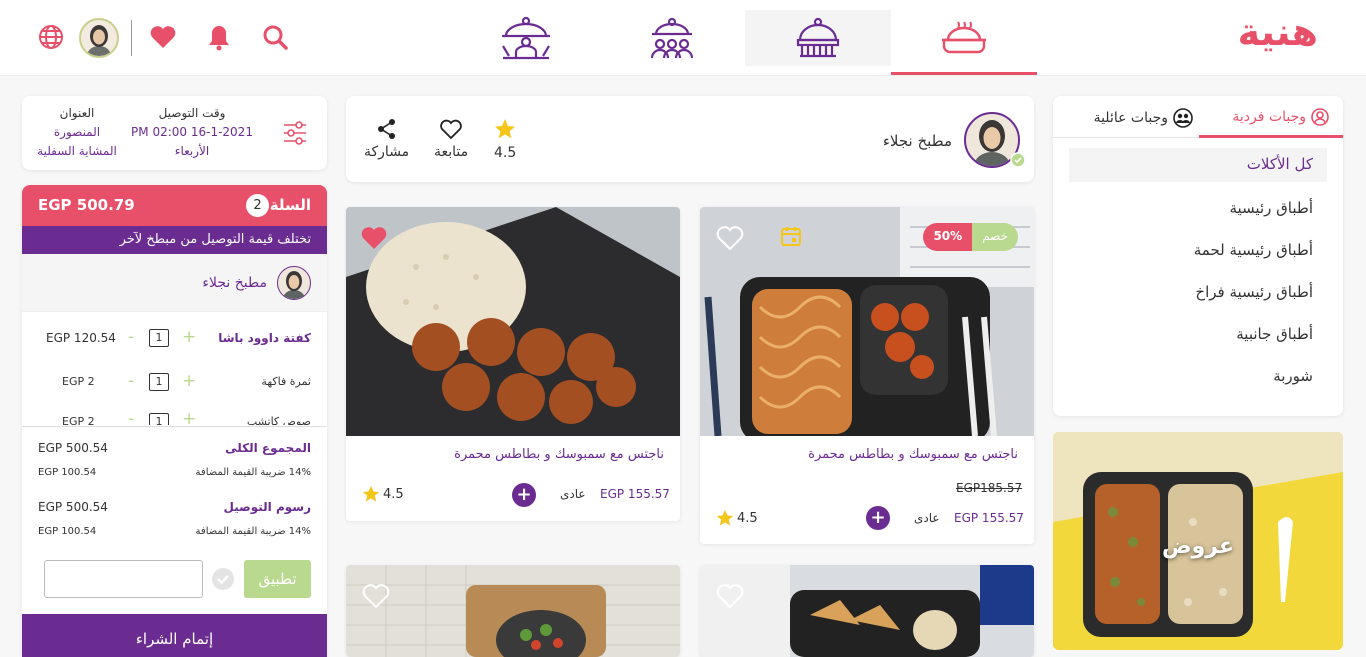 This screenshot has height=657, width=1366. Describe the element at coordinates (1278, 32) in the screenshot. I see `app-logo: هنية` at that location.